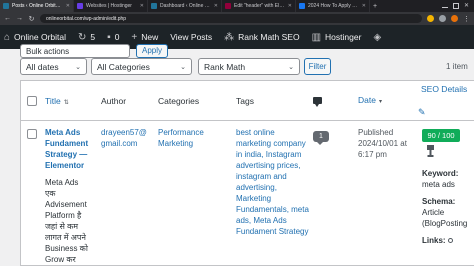 This screenshot has width=474, height=266. I want to click on new-label: New, so click(150, 37).